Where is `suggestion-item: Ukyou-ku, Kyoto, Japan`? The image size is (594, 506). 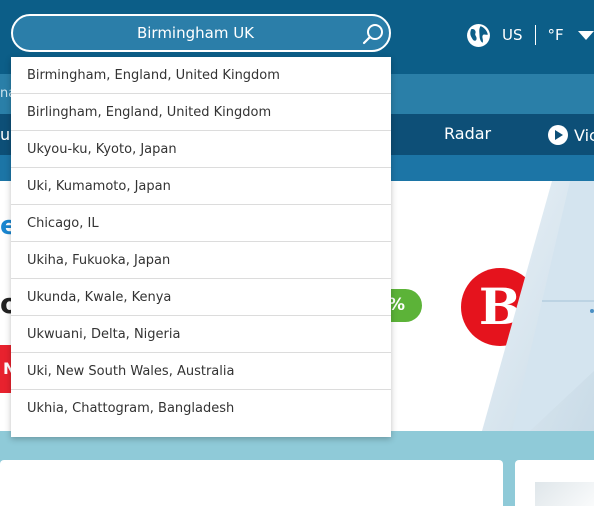
suggestion-item: Ukyou-ku, Kyoto, Japan is located at coordinates (201, 149).